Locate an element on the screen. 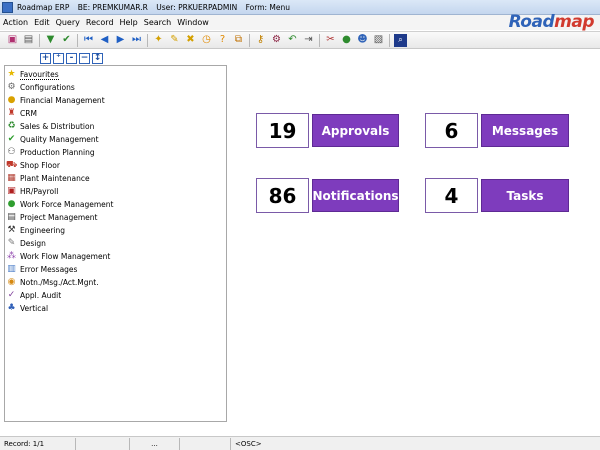 Image resolution: width=600 pixels, height=450 pixels. status-bar: Record: 1/1 ... <OSC> is located at coordinates (300, 443).